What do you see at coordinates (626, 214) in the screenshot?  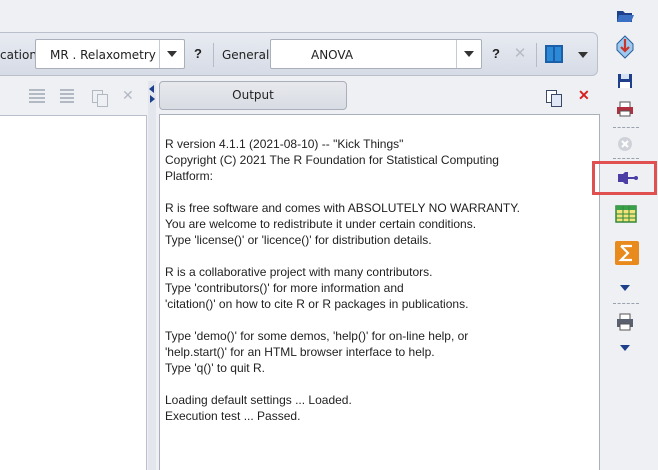 I see `table-icon` at bounding box center [626, 214].